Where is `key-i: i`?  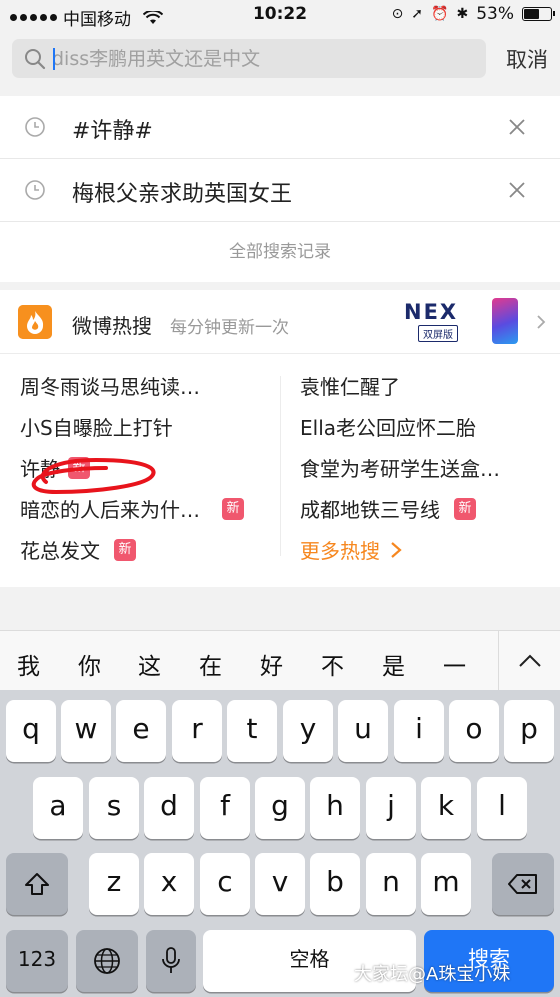 key-i: i is located at coordinates (419, 731).